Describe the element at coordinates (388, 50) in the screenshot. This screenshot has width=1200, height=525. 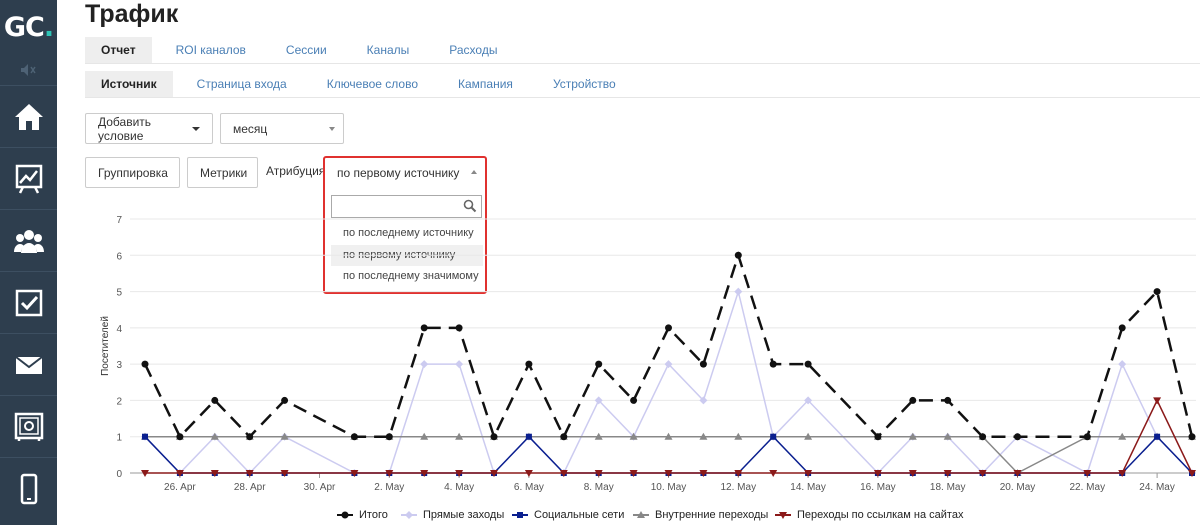
I see `tab-channels: Каналы` at that location.